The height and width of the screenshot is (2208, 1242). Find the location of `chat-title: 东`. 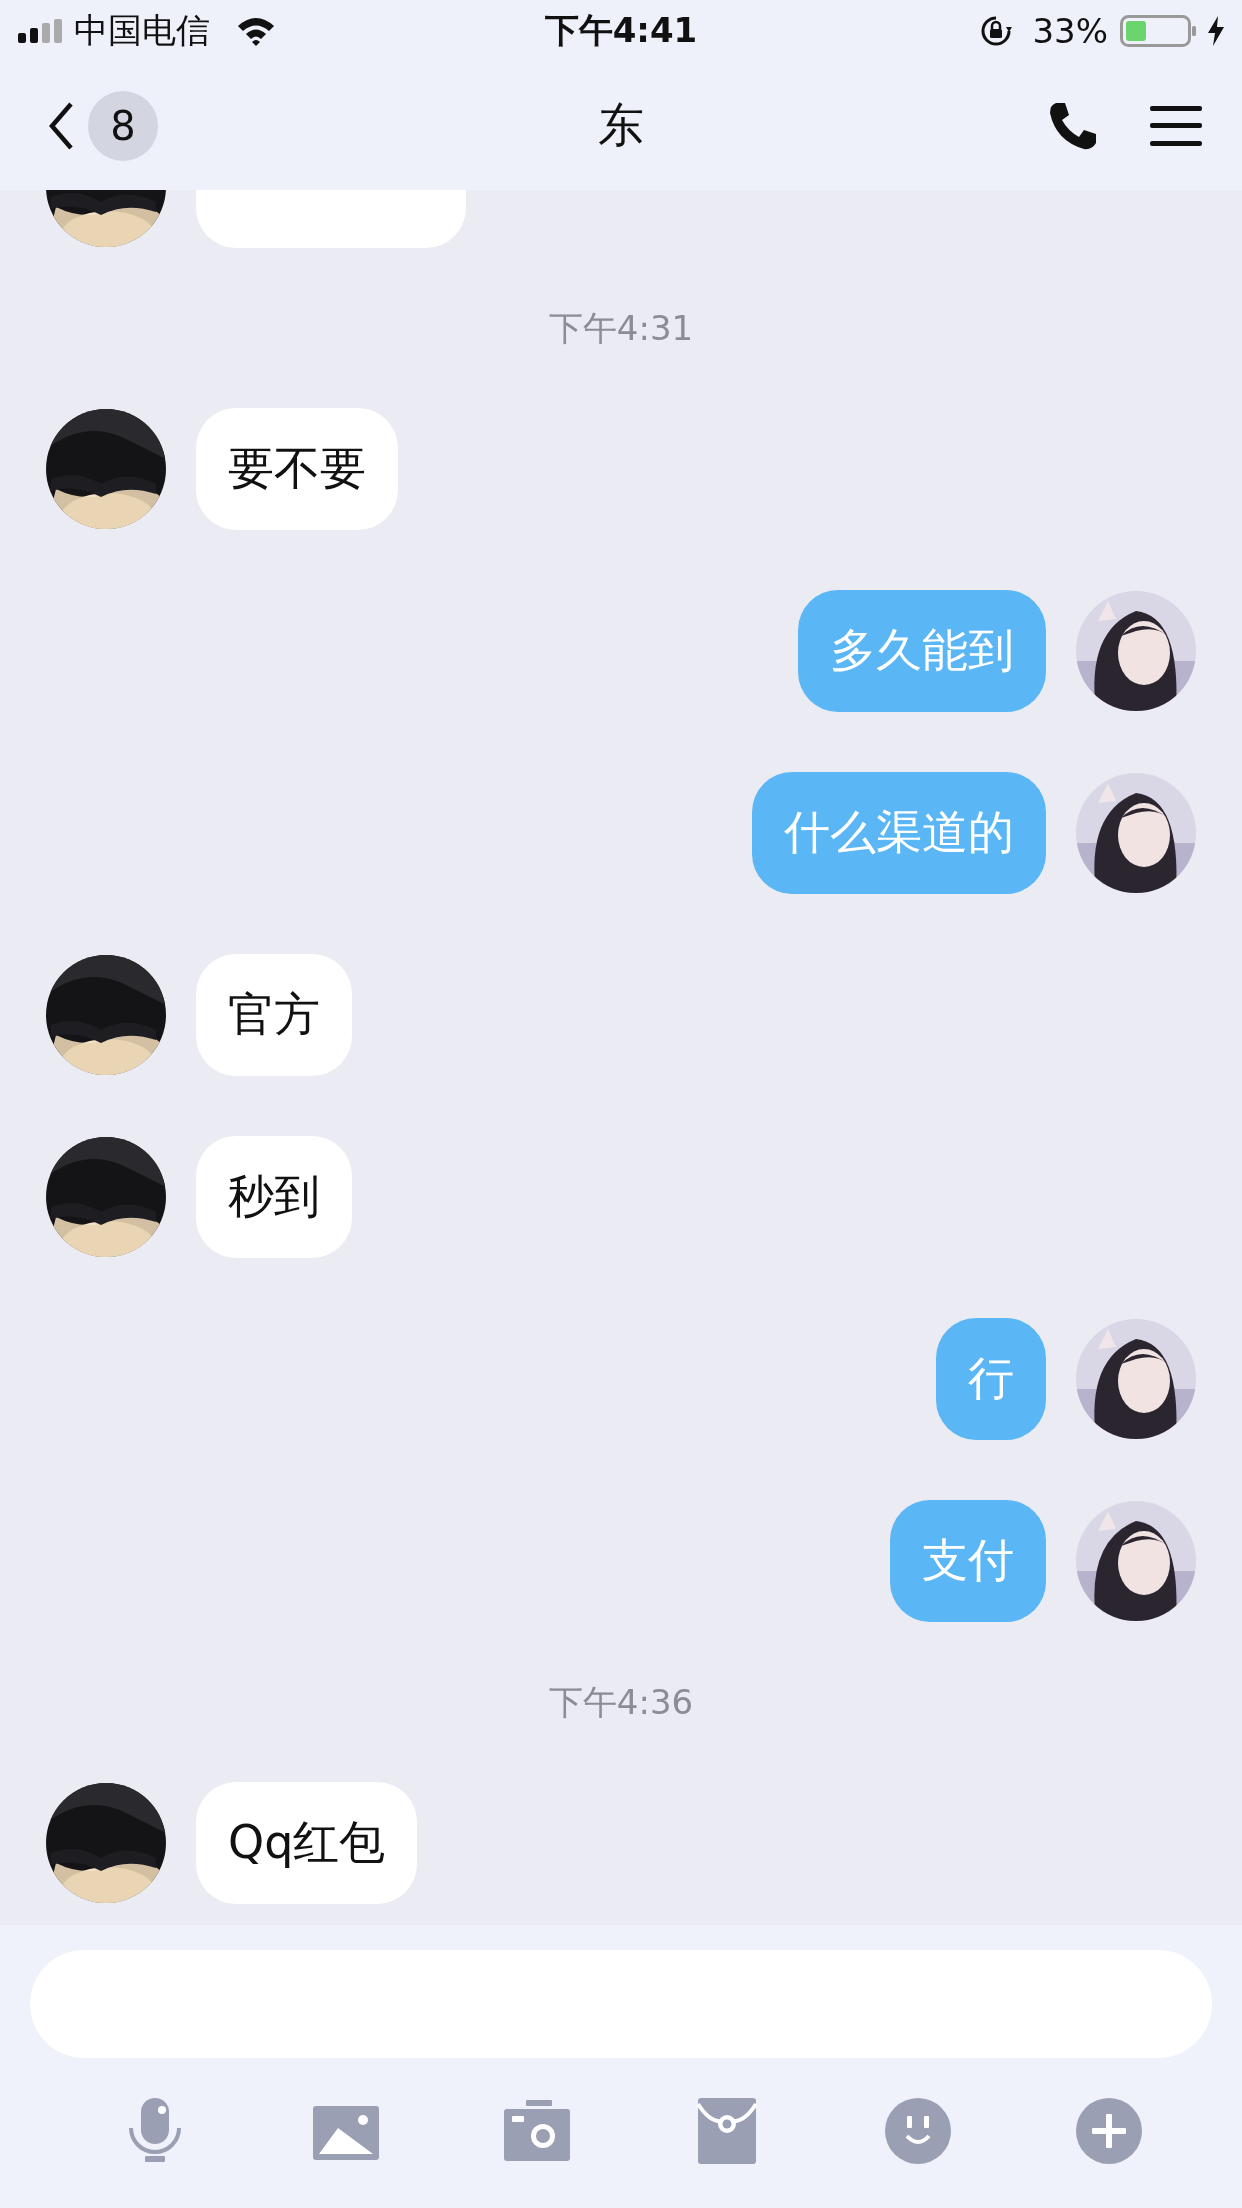

chat-title: 东 is located at coordinates (621, 125).